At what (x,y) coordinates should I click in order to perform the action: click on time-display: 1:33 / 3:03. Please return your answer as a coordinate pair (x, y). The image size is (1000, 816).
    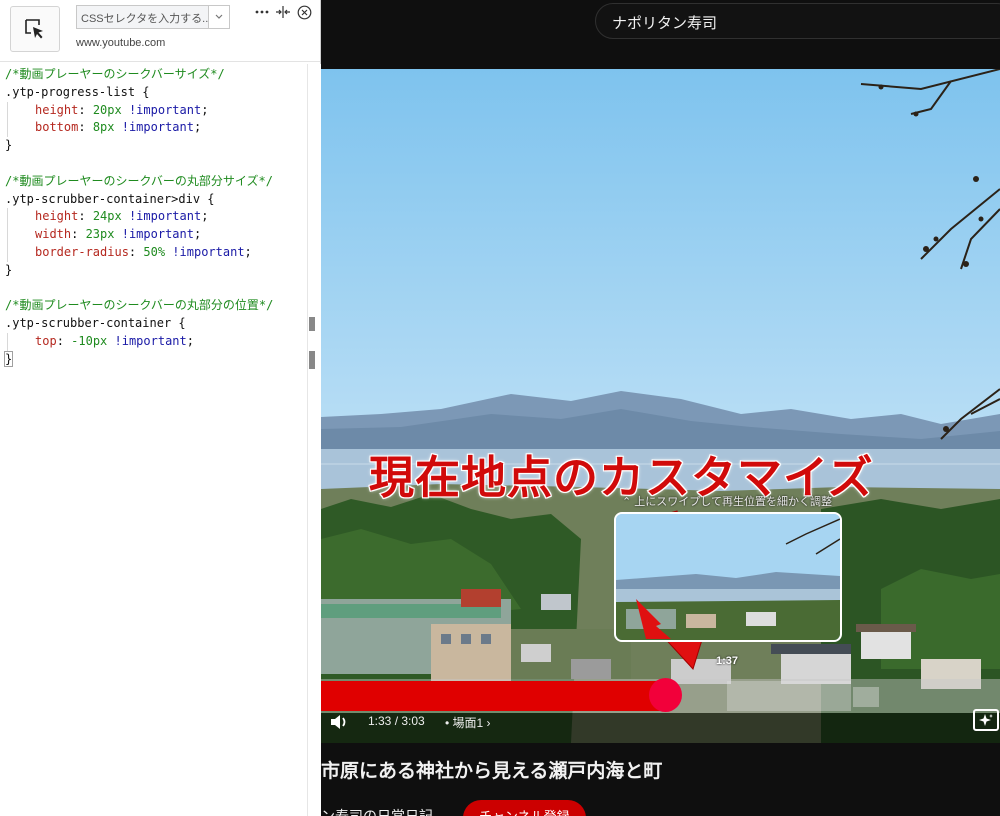
    Looking at the image, I should click on (396, 721).